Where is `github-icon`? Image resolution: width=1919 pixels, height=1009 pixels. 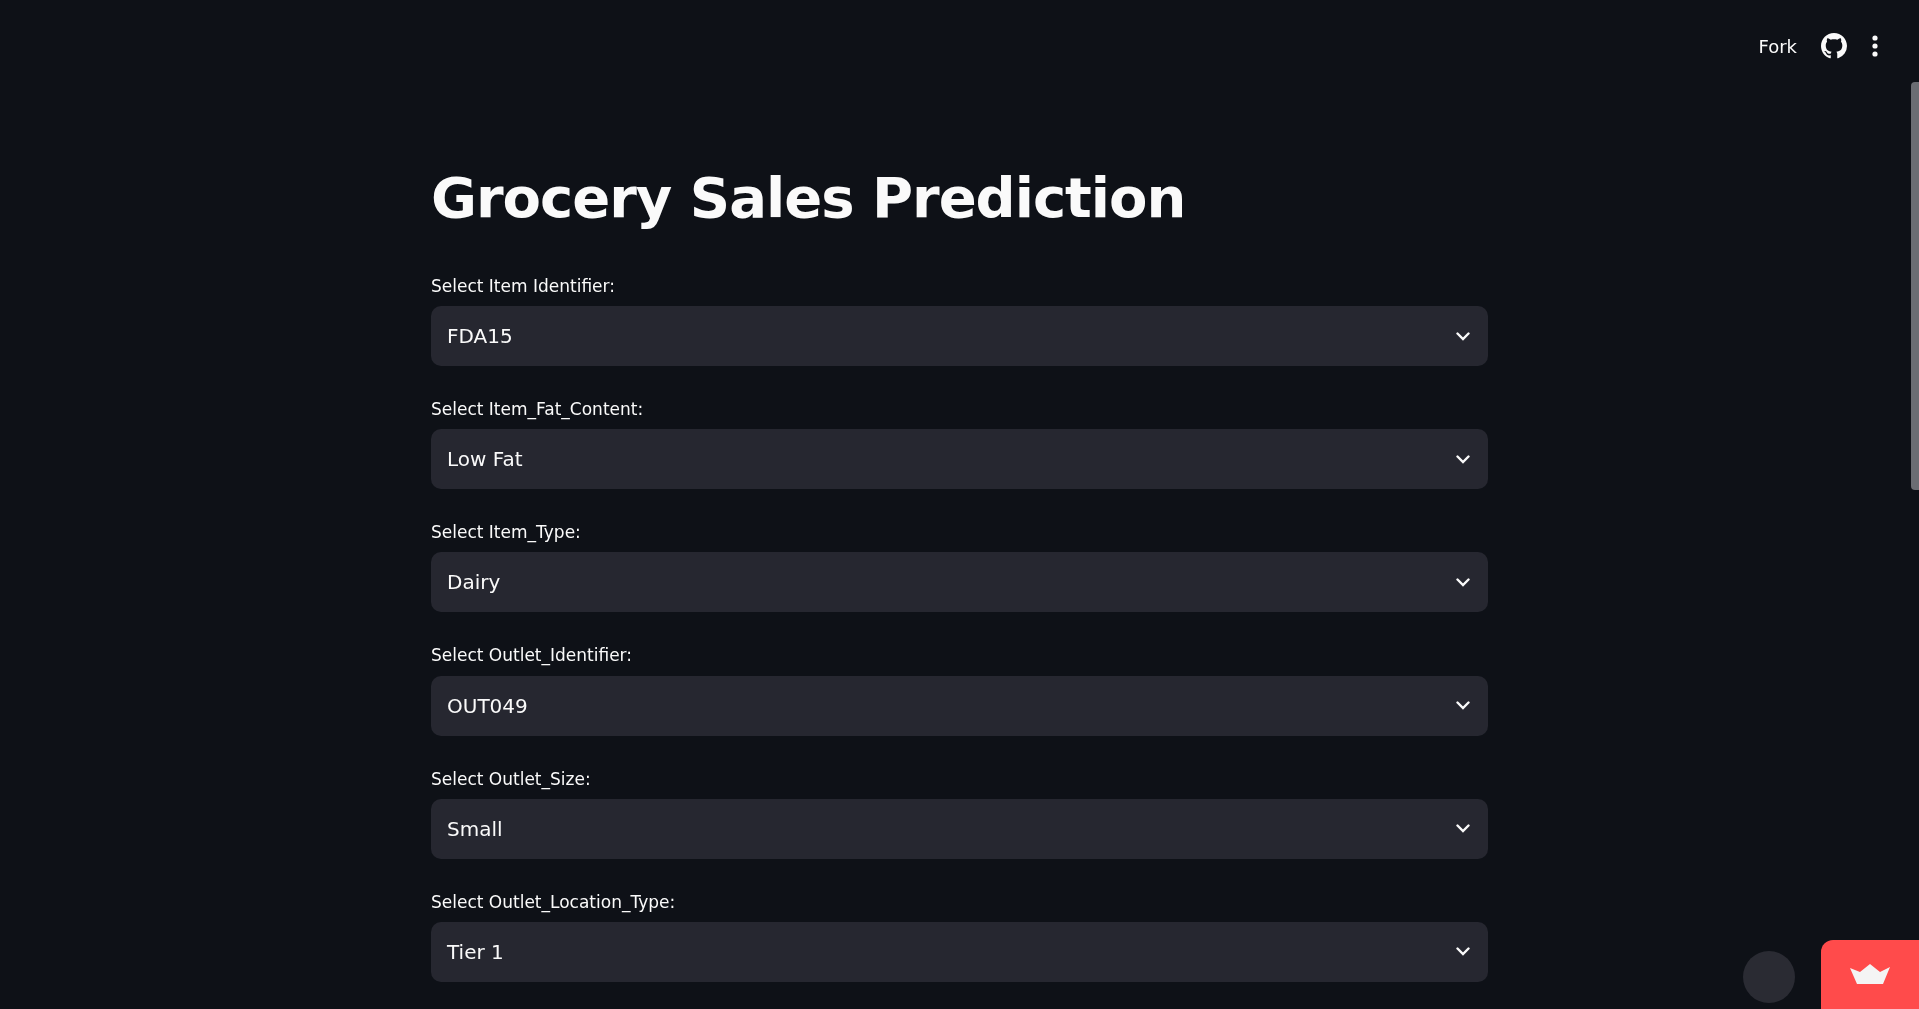 github-icon is located at coordinates (1834, 46).